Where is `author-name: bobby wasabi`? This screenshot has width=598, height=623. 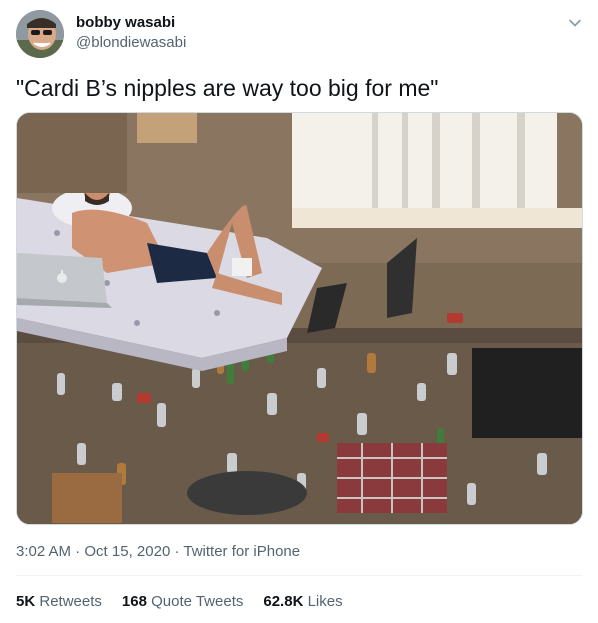
author-name: bobby wasabi is located at coordinates (125, 23).